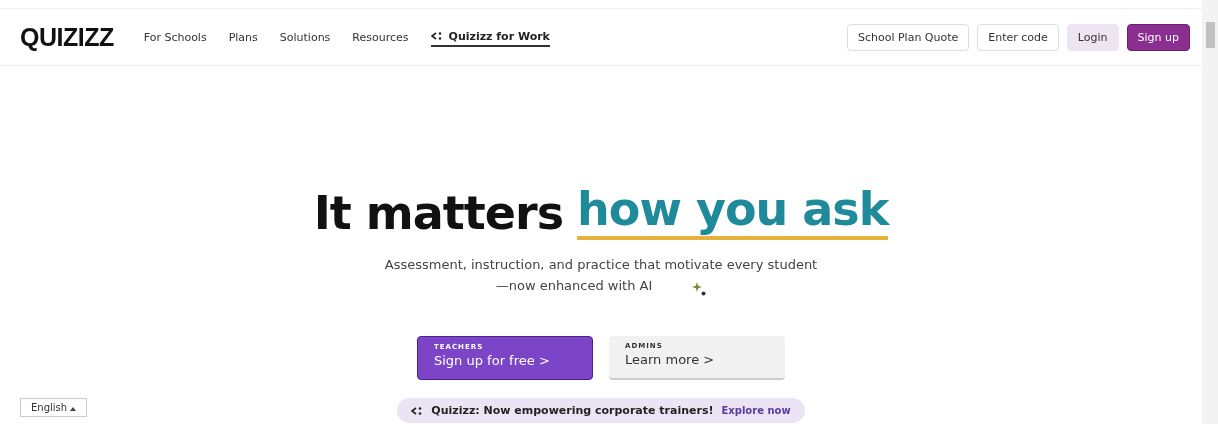  Describe the element at coordinates (572, 410) in the screenshot. I see `banner-text: Quizizz: Now empowering corporate trainers!` at that location.